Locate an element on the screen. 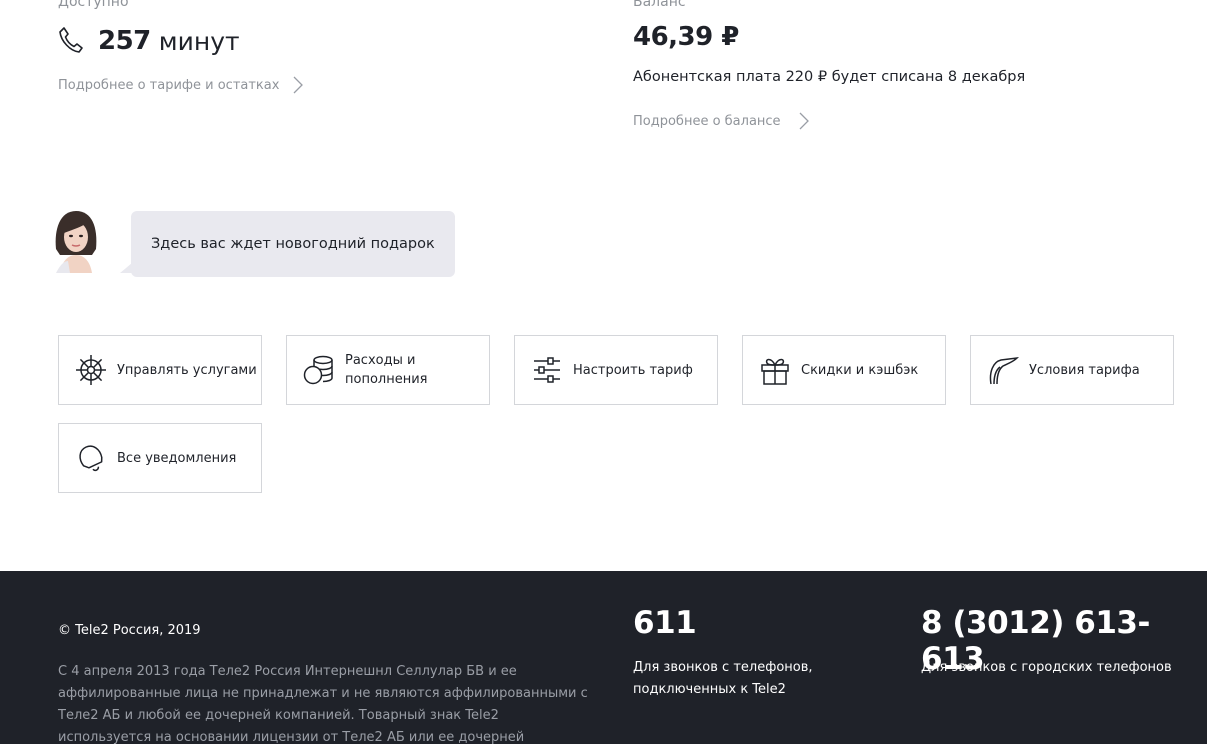 The width and height of the screenshot is (1207, 744). sliders-icon is located at coordinates (547, 370).